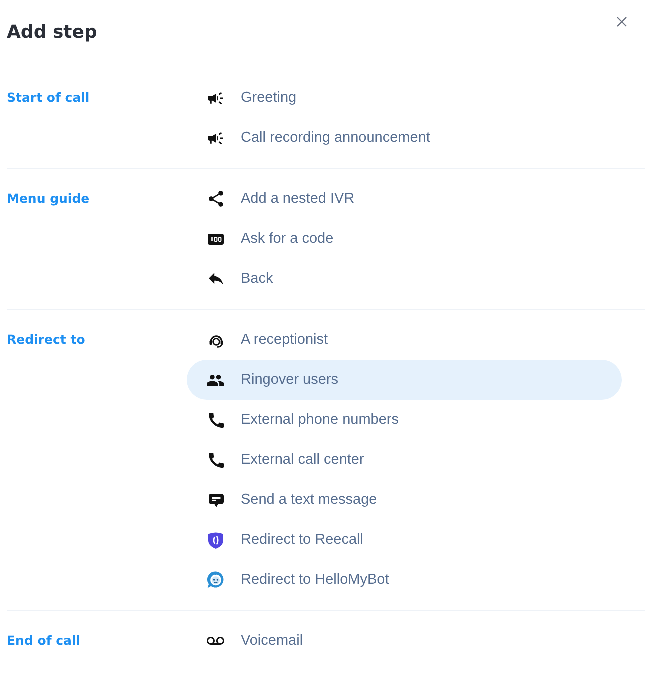 The width and height of the screenshot is (645, 687). Describe the element at coordinates (216, 199) in the screenshot. I see `share-icon` at that location.